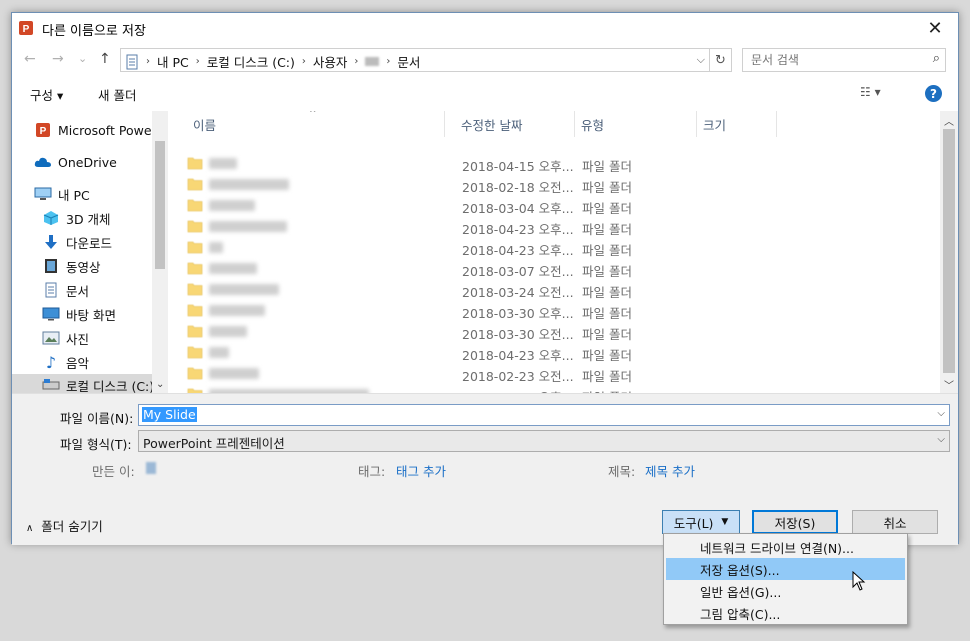 The image size is (970, 641). What do you see at coordinates (949, 120) in the screenshot?
I see `chevron-up-icon: ︿` at bounding box center [949, 120].